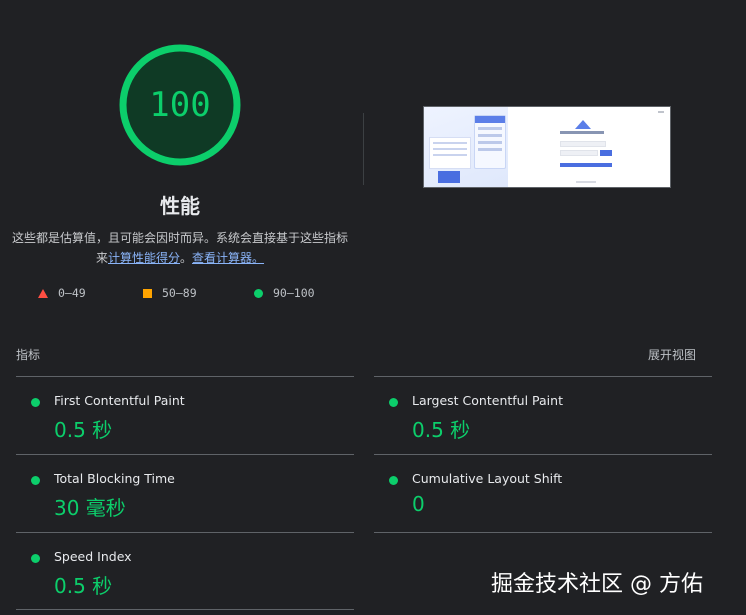 The image size is (746, 615). What do you see at coordinates (176, 569) in the screenshot?
I see `metric-speed-index: Speed Index 0.5 秒` at bounding box center [176, 569].